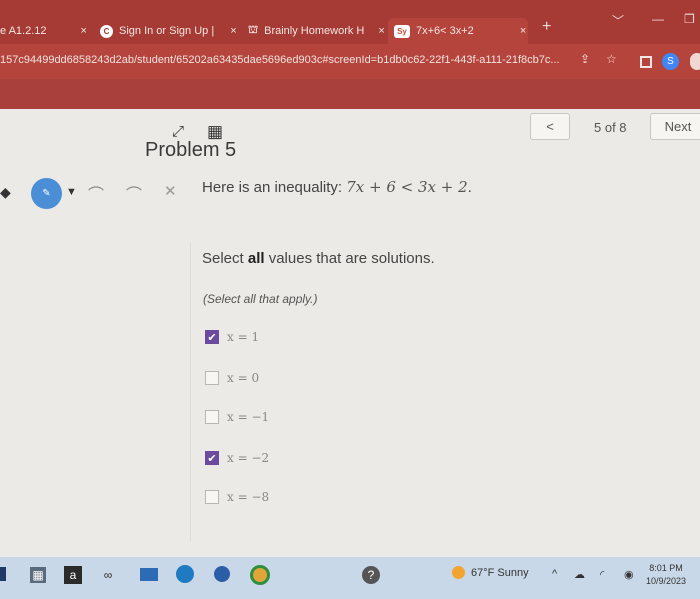 Image resolution: width=700 pixels, height=599 pixels. Describe the element at coordinates (666, 581) in the screenshot. I see `clock-date: 10/9/2023` at that location.